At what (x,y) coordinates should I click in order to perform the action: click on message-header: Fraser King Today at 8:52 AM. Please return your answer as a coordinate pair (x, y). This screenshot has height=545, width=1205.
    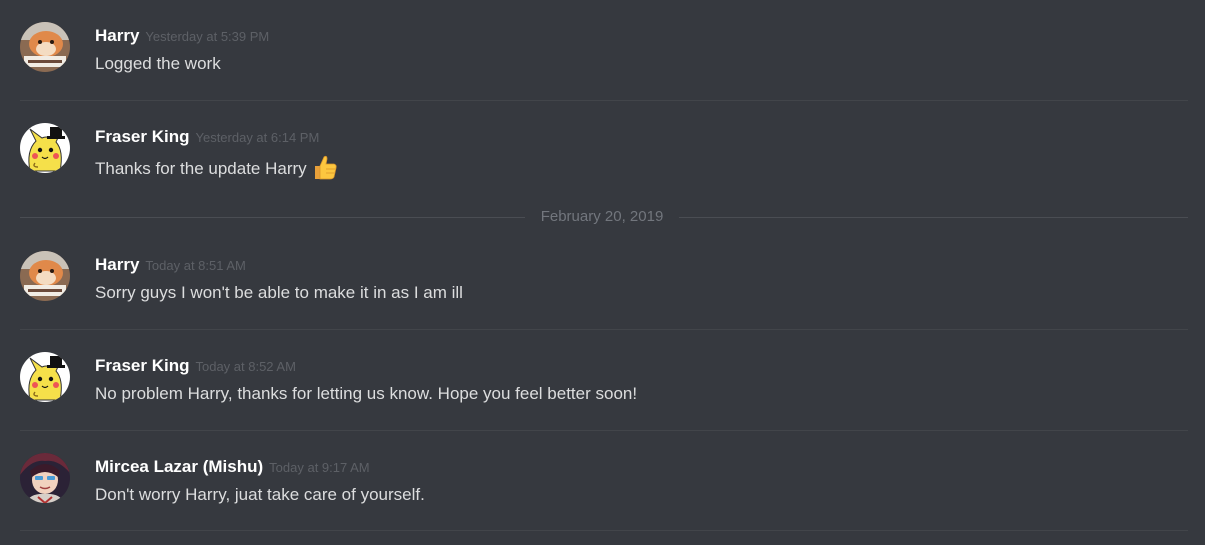
    Looking at the image, I should click on (195, 366).